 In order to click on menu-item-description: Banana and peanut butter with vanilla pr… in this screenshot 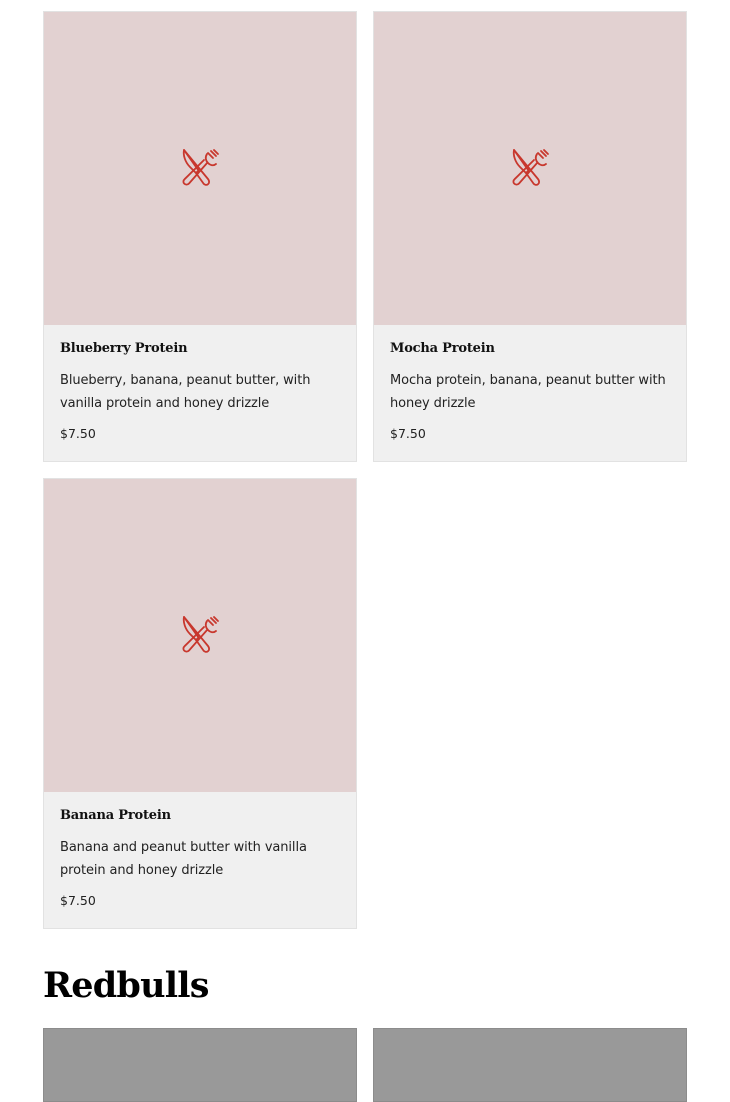, I will do `click(183, 859)`.